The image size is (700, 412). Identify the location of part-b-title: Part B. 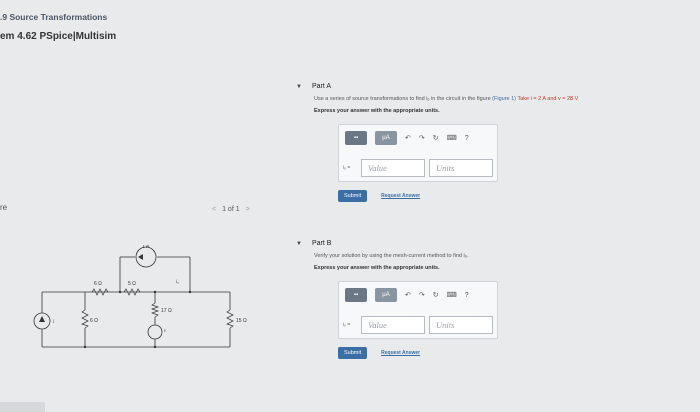
(321, 243).